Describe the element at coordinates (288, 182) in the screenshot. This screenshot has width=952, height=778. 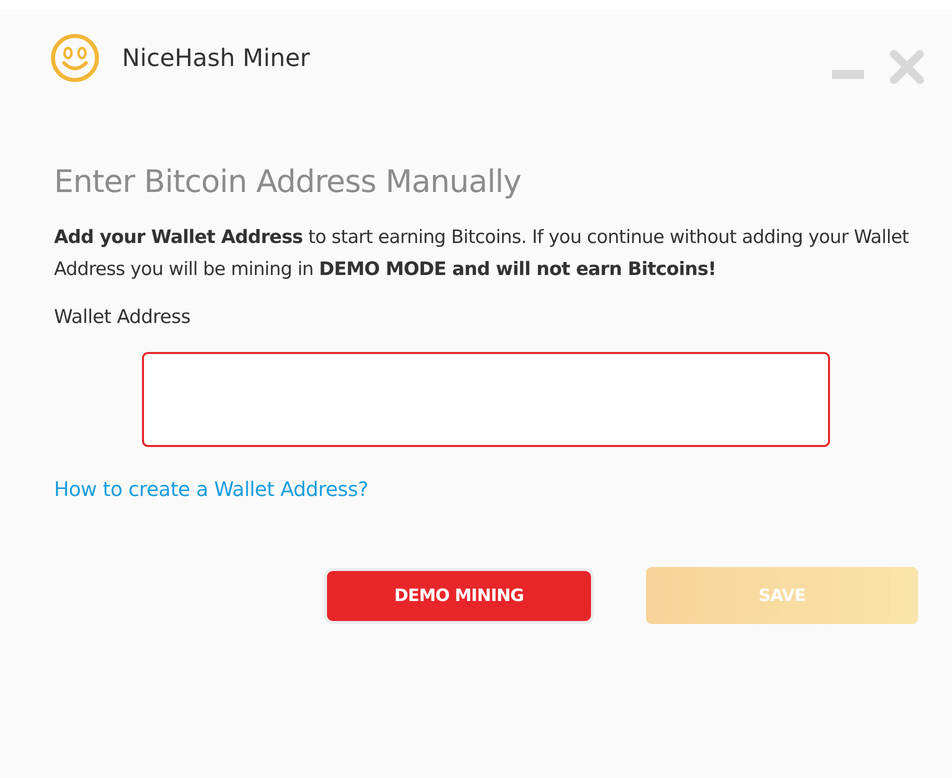
I see `heading: Enter Bitcoin Address Manually` at that location.